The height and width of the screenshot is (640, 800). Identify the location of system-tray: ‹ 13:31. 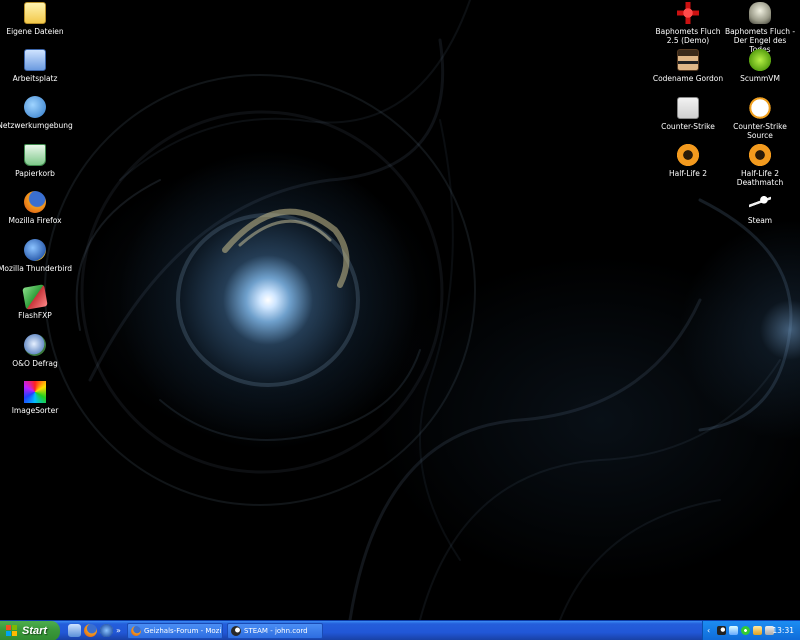
(751, 630).